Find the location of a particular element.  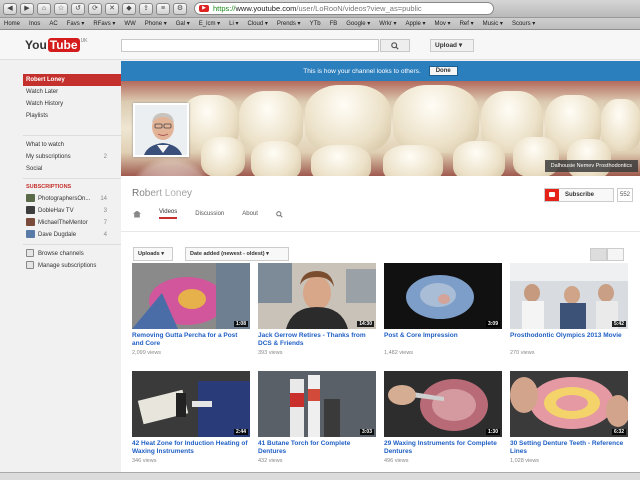

bookmark-item: E_lcm ▾ is located at coordinates (209, 23).